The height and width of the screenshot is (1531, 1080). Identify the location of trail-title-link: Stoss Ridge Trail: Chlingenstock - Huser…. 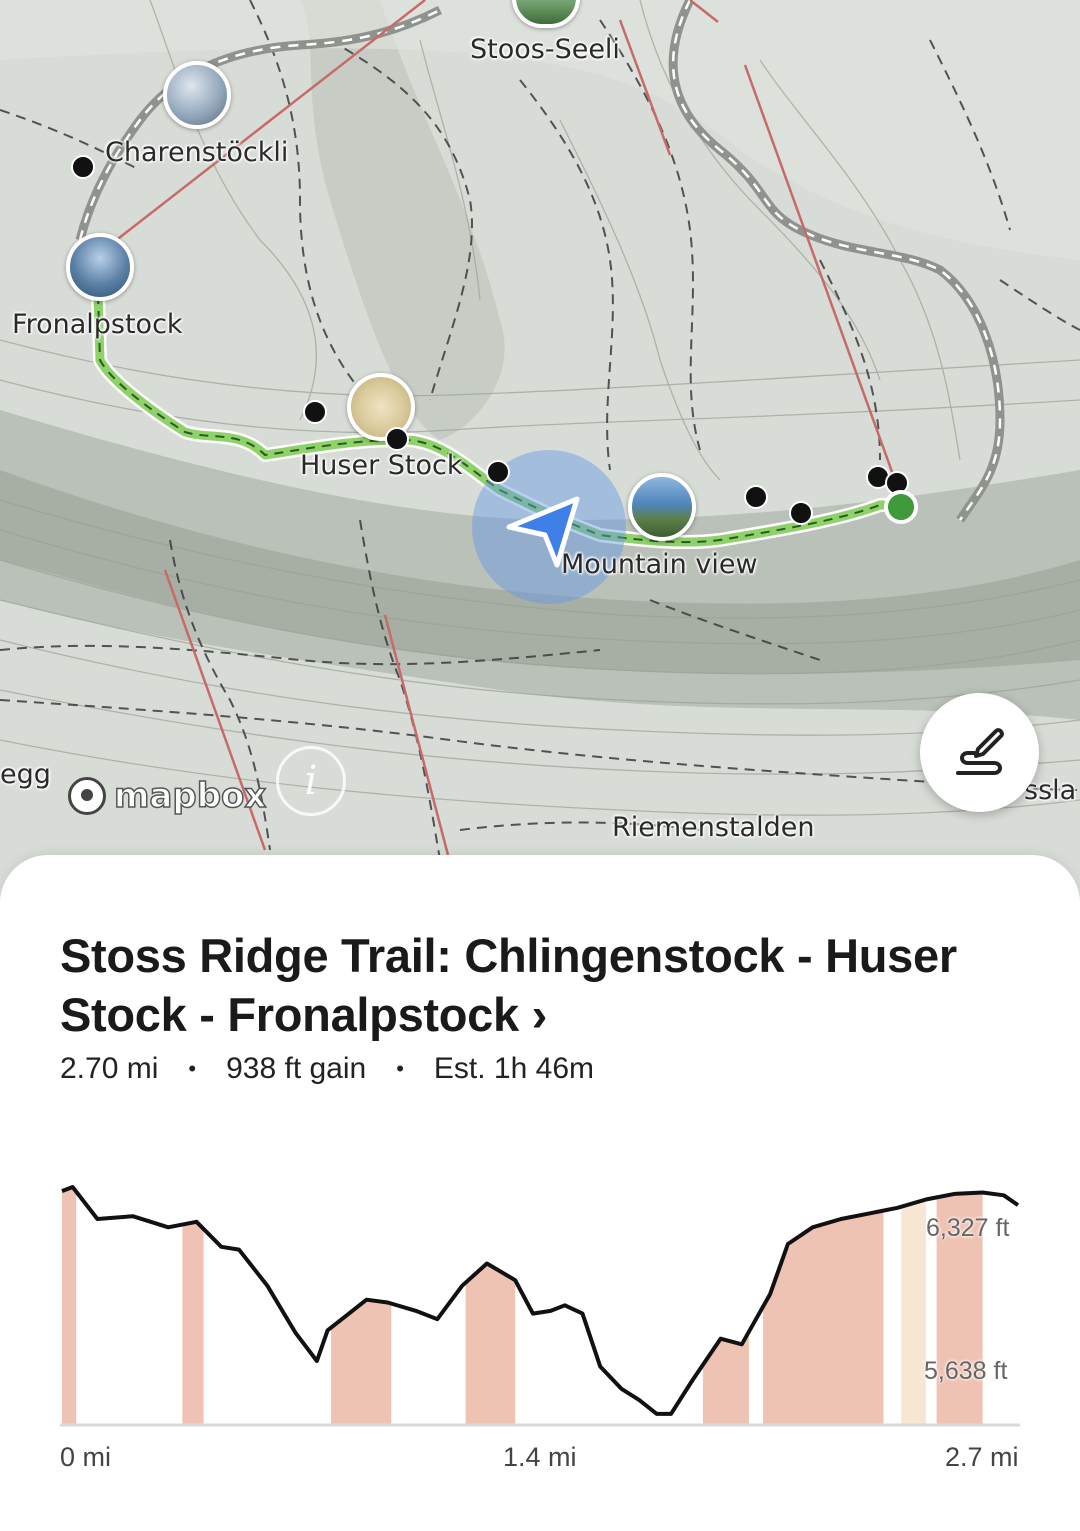
(540, 985).